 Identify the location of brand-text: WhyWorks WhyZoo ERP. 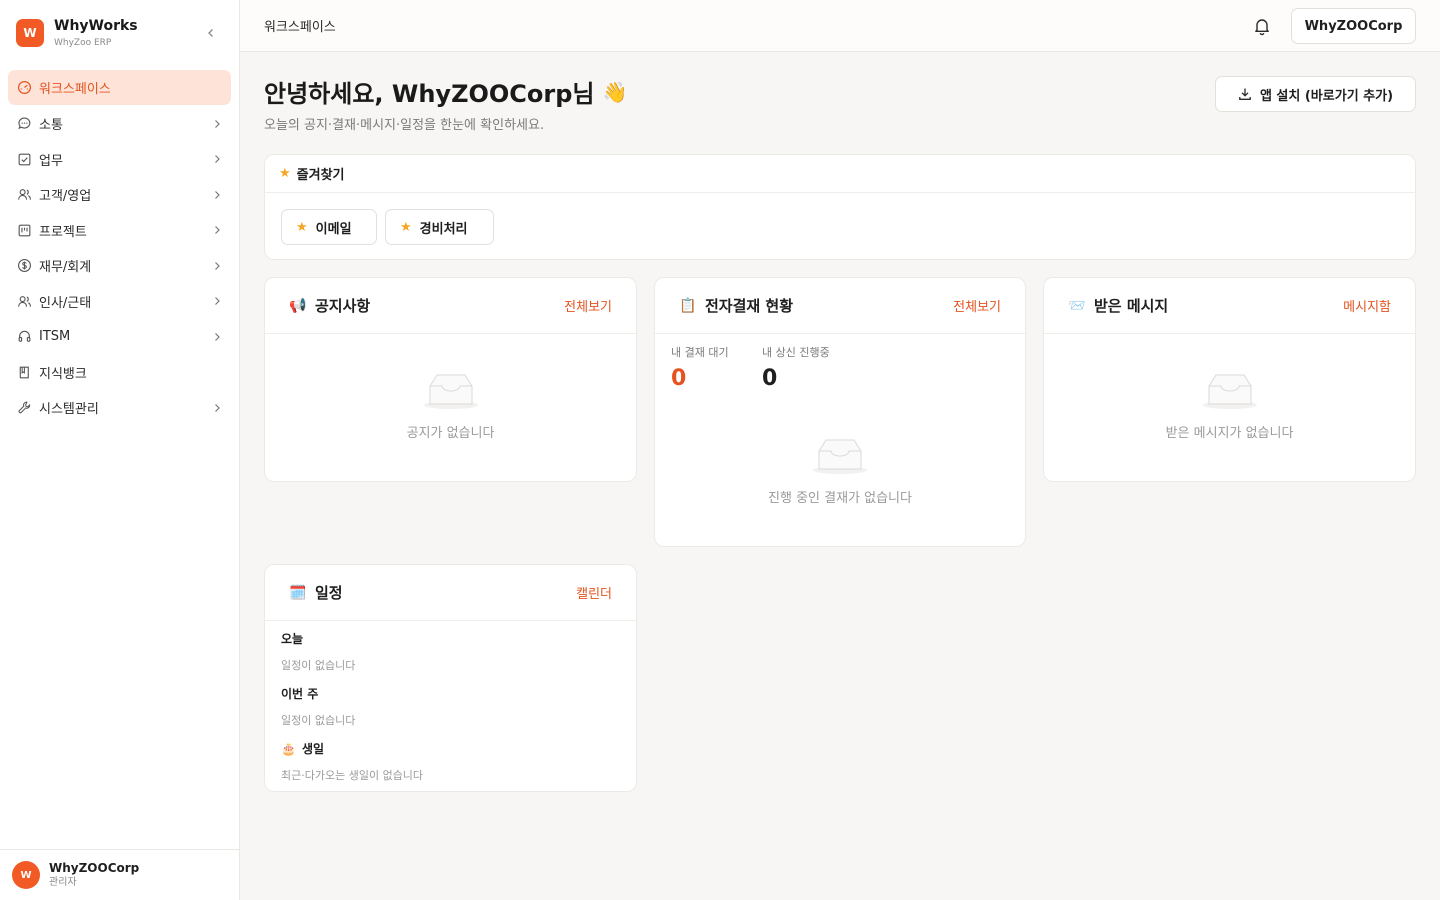
(96, 33).